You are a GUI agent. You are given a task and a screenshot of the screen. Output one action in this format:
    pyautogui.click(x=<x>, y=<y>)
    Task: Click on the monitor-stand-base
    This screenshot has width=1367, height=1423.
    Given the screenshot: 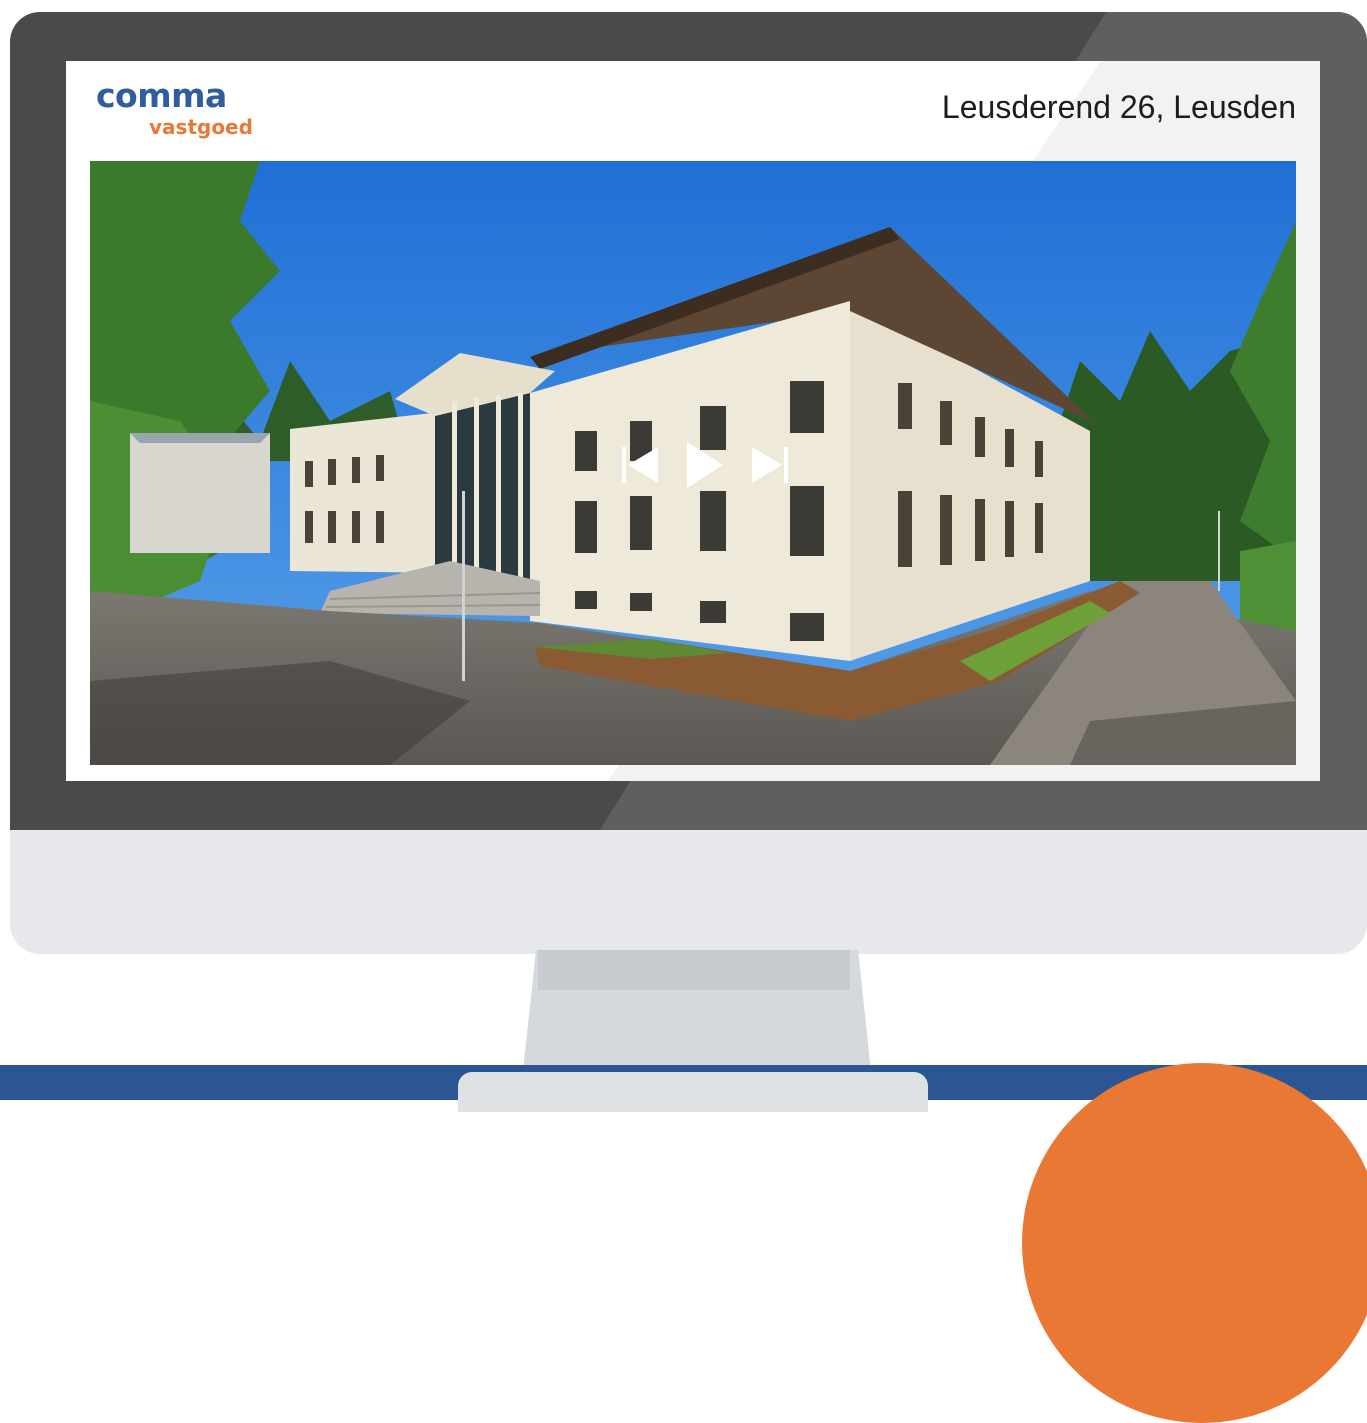 What is the action you would take?
    pyautogui.click(x=693, y=1092)
    